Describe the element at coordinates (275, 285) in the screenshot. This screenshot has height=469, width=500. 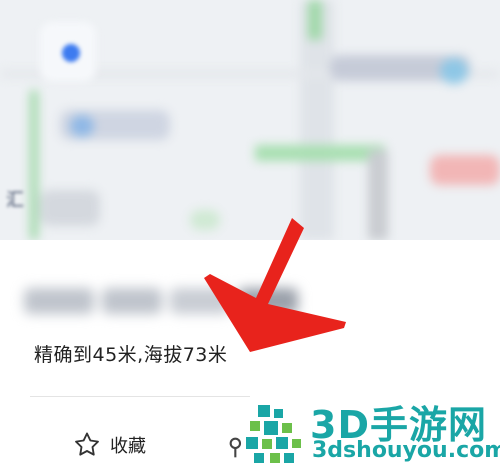
I see `red-arrow-annotation` at that location.